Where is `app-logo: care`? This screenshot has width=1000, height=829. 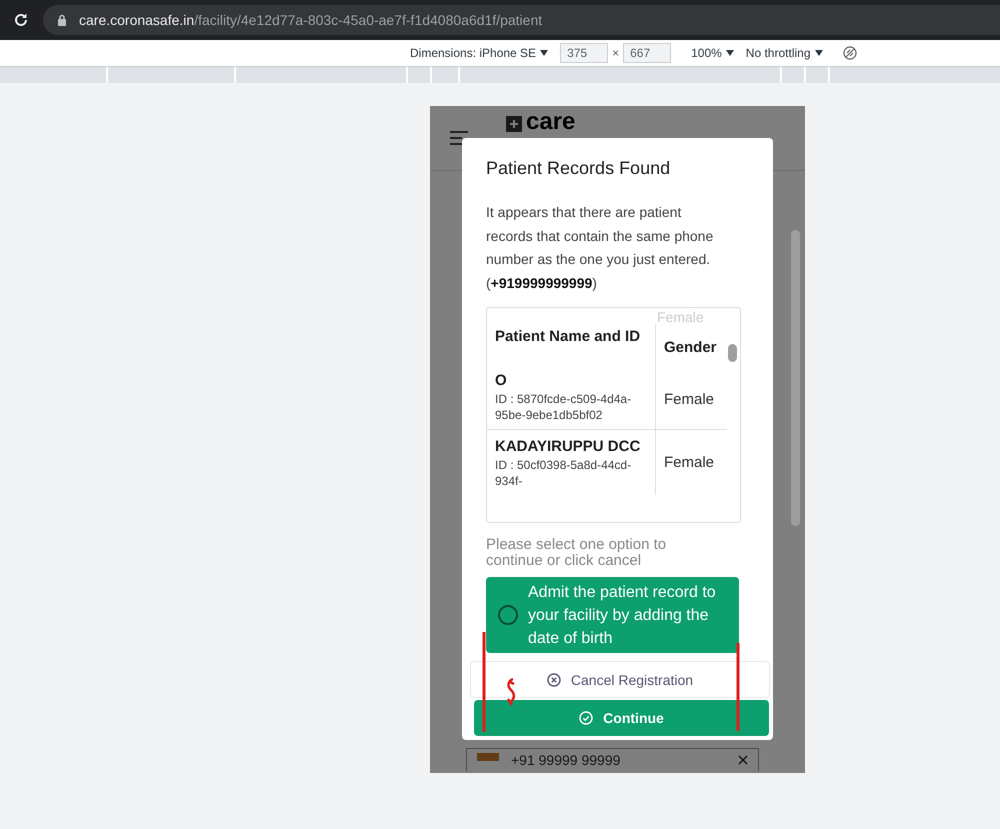
app-logo: care is located at coordinates (551, 122).